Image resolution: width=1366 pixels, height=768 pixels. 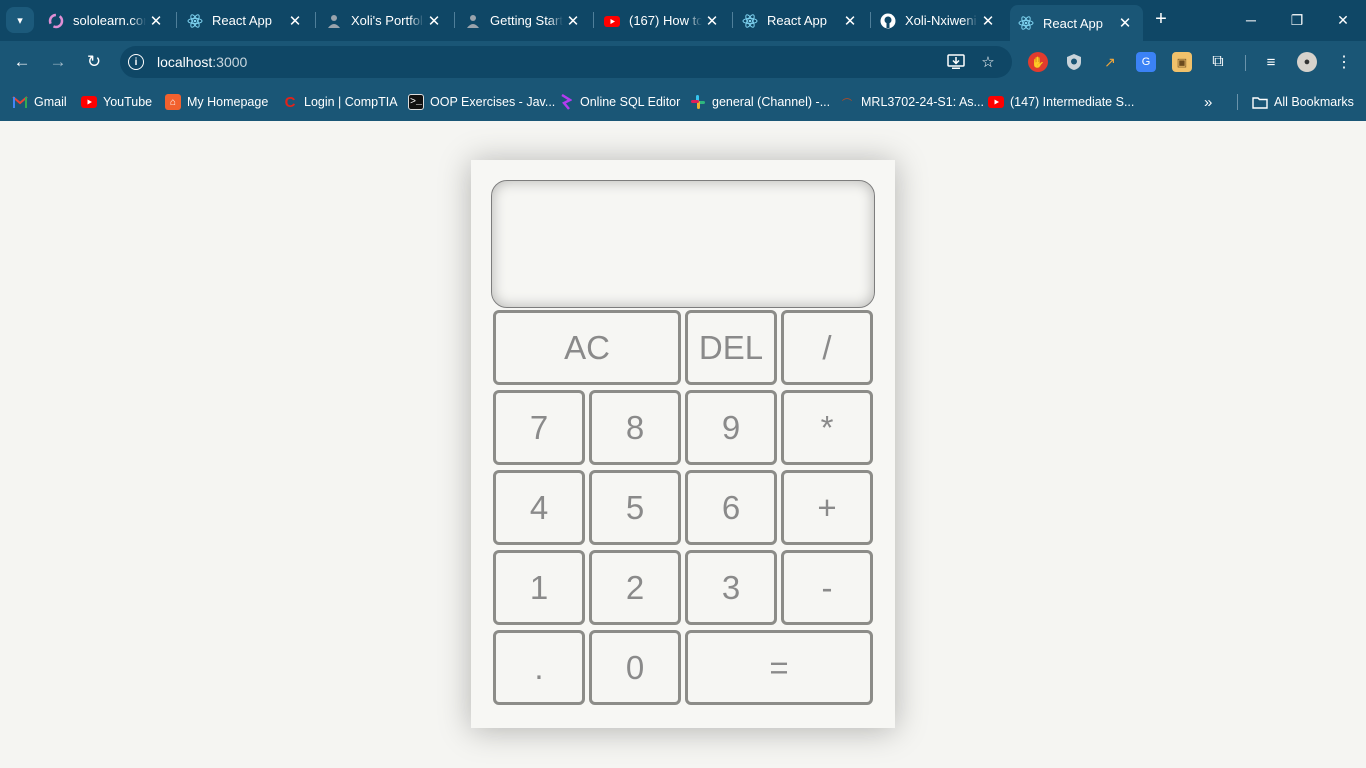 What do you see at coordinates (109, 20) in the screenshot?
I see `tab-title: sololearn.com` at bounding box center [109, 20].